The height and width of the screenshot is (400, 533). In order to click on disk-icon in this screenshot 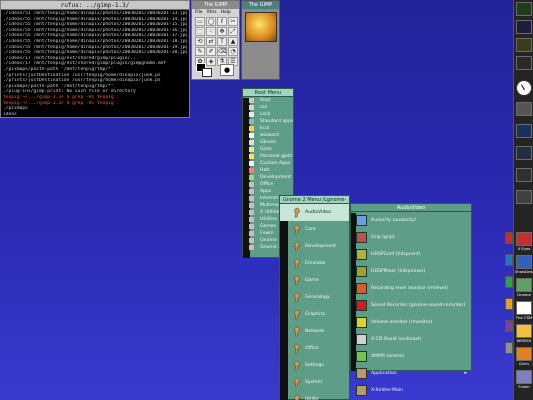, I will do `click(524, 197)`.